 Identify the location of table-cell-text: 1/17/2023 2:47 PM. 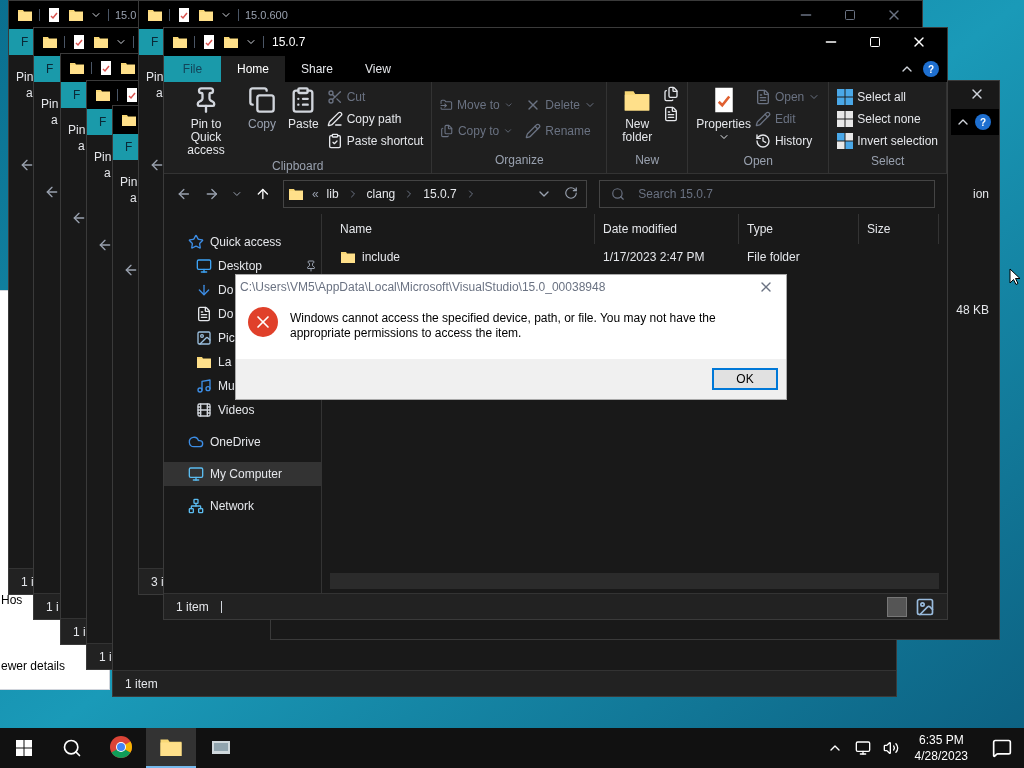
(654, 257).